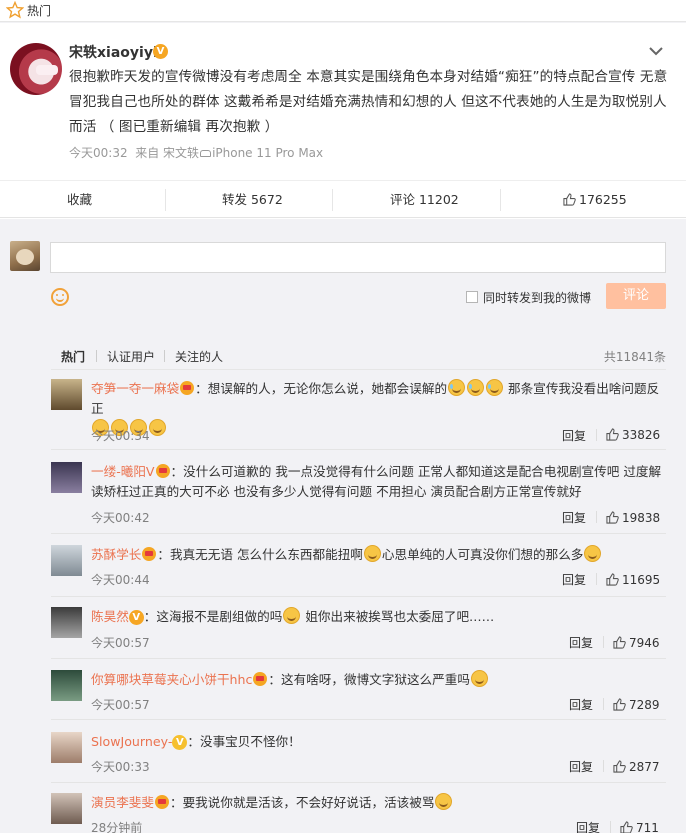 The image size is (686, 833). Describe the element at coordinates (321, 388) in the screenshot. I see `comment-body: ：想误解的人，无论你怎么说，她都会误解的` at that location.